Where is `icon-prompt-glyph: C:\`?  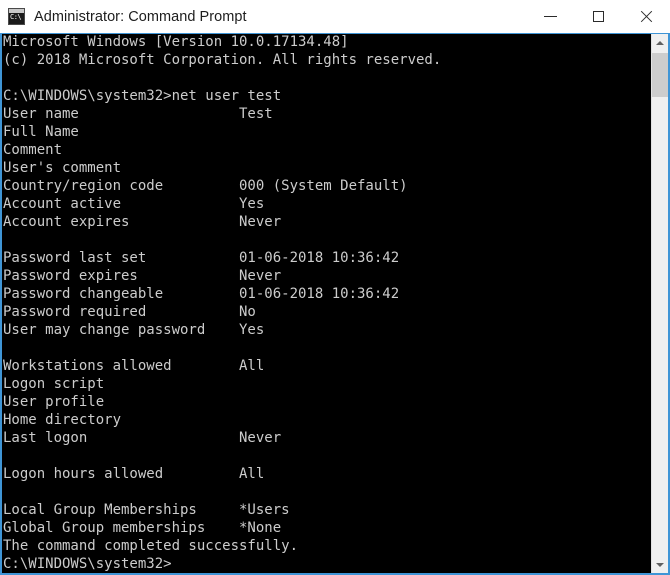 icon-prompt-glyph: C:\ is located at coordinates (16, 17).